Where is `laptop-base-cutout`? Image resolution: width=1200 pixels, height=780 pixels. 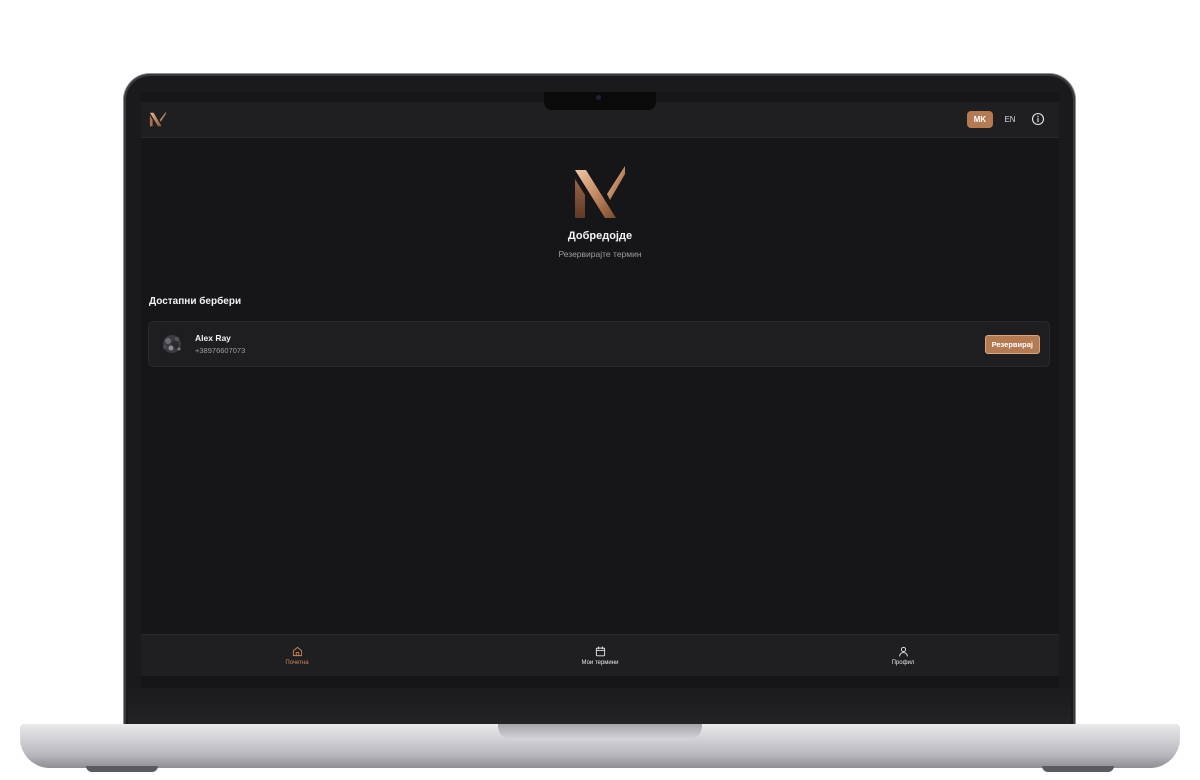 laptop-base-cutout is located at coordinates (600, 732).